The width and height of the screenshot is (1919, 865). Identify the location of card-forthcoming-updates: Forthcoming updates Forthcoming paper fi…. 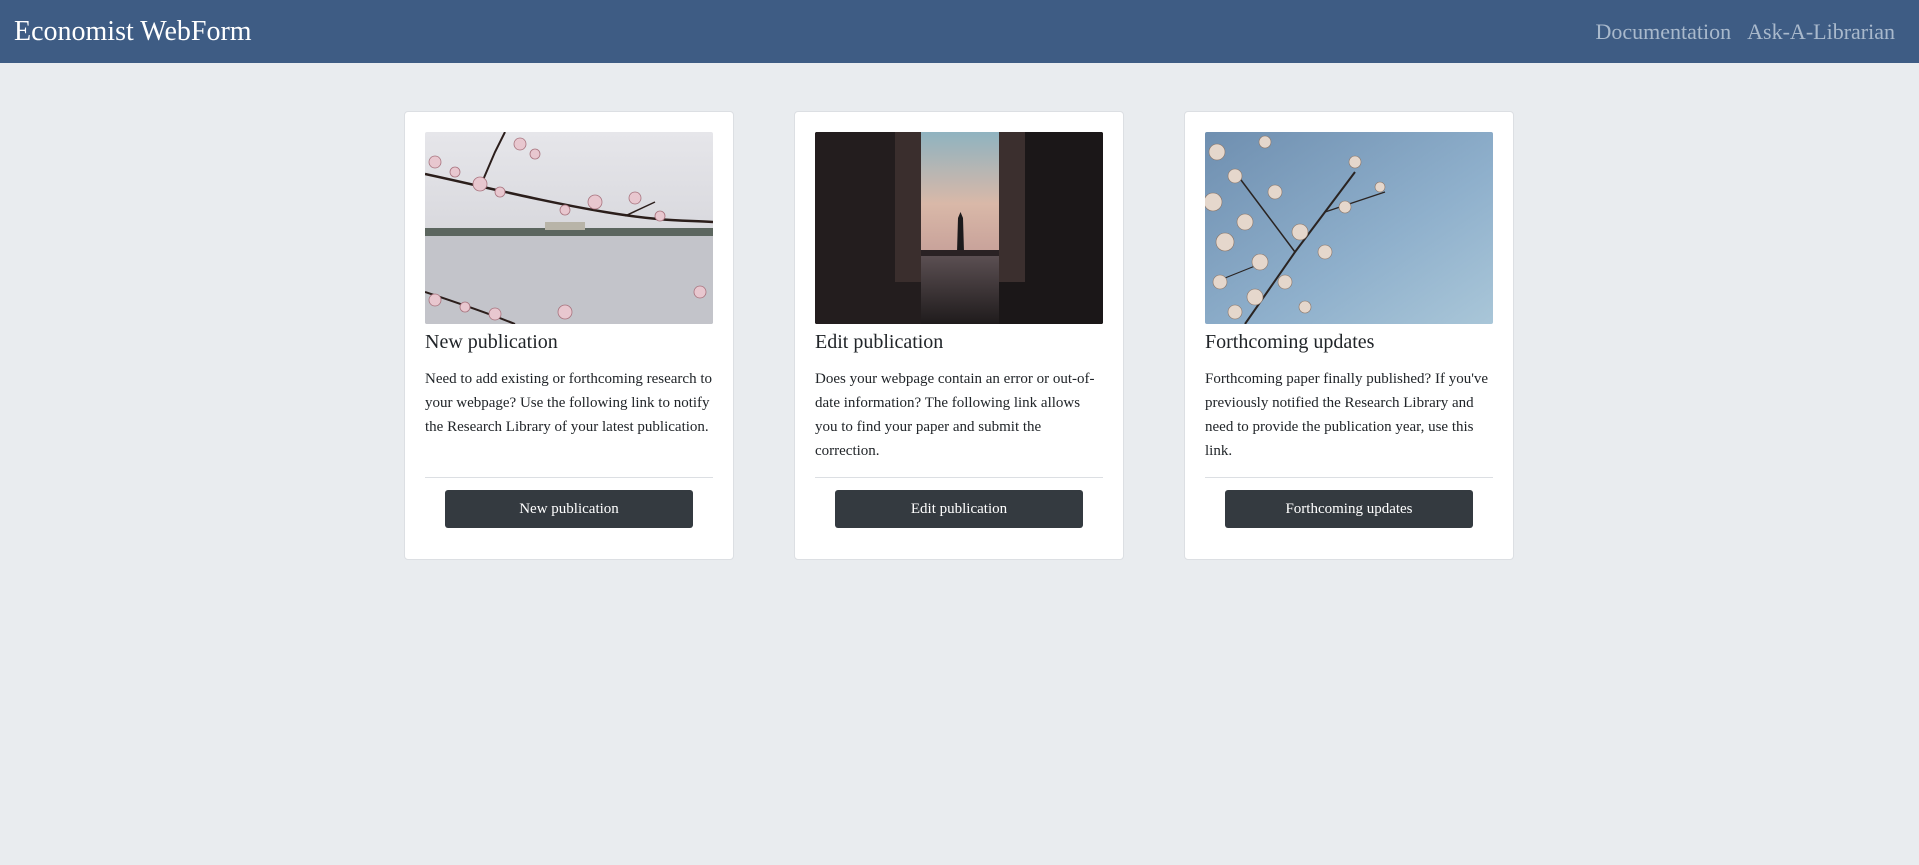
(1349, 335).